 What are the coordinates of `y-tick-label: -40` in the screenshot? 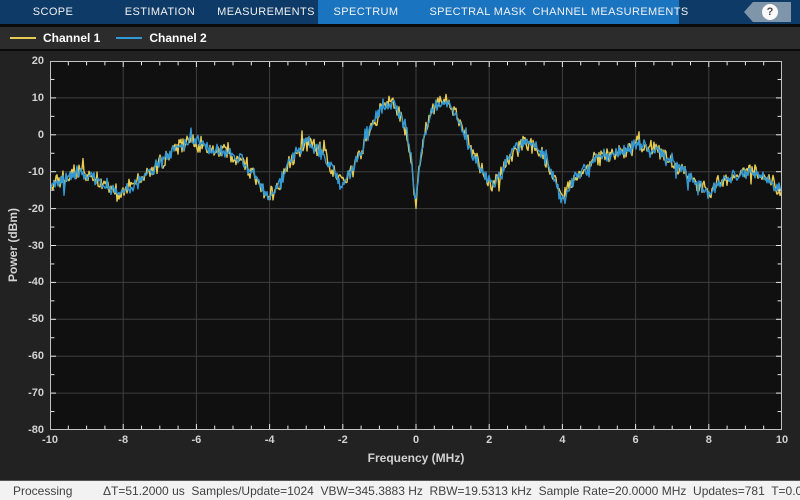 It's located at (36, 282).